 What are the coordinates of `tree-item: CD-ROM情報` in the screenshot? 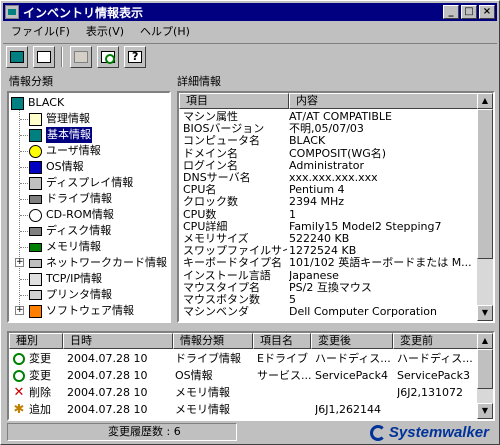 It's located at (71, 215).